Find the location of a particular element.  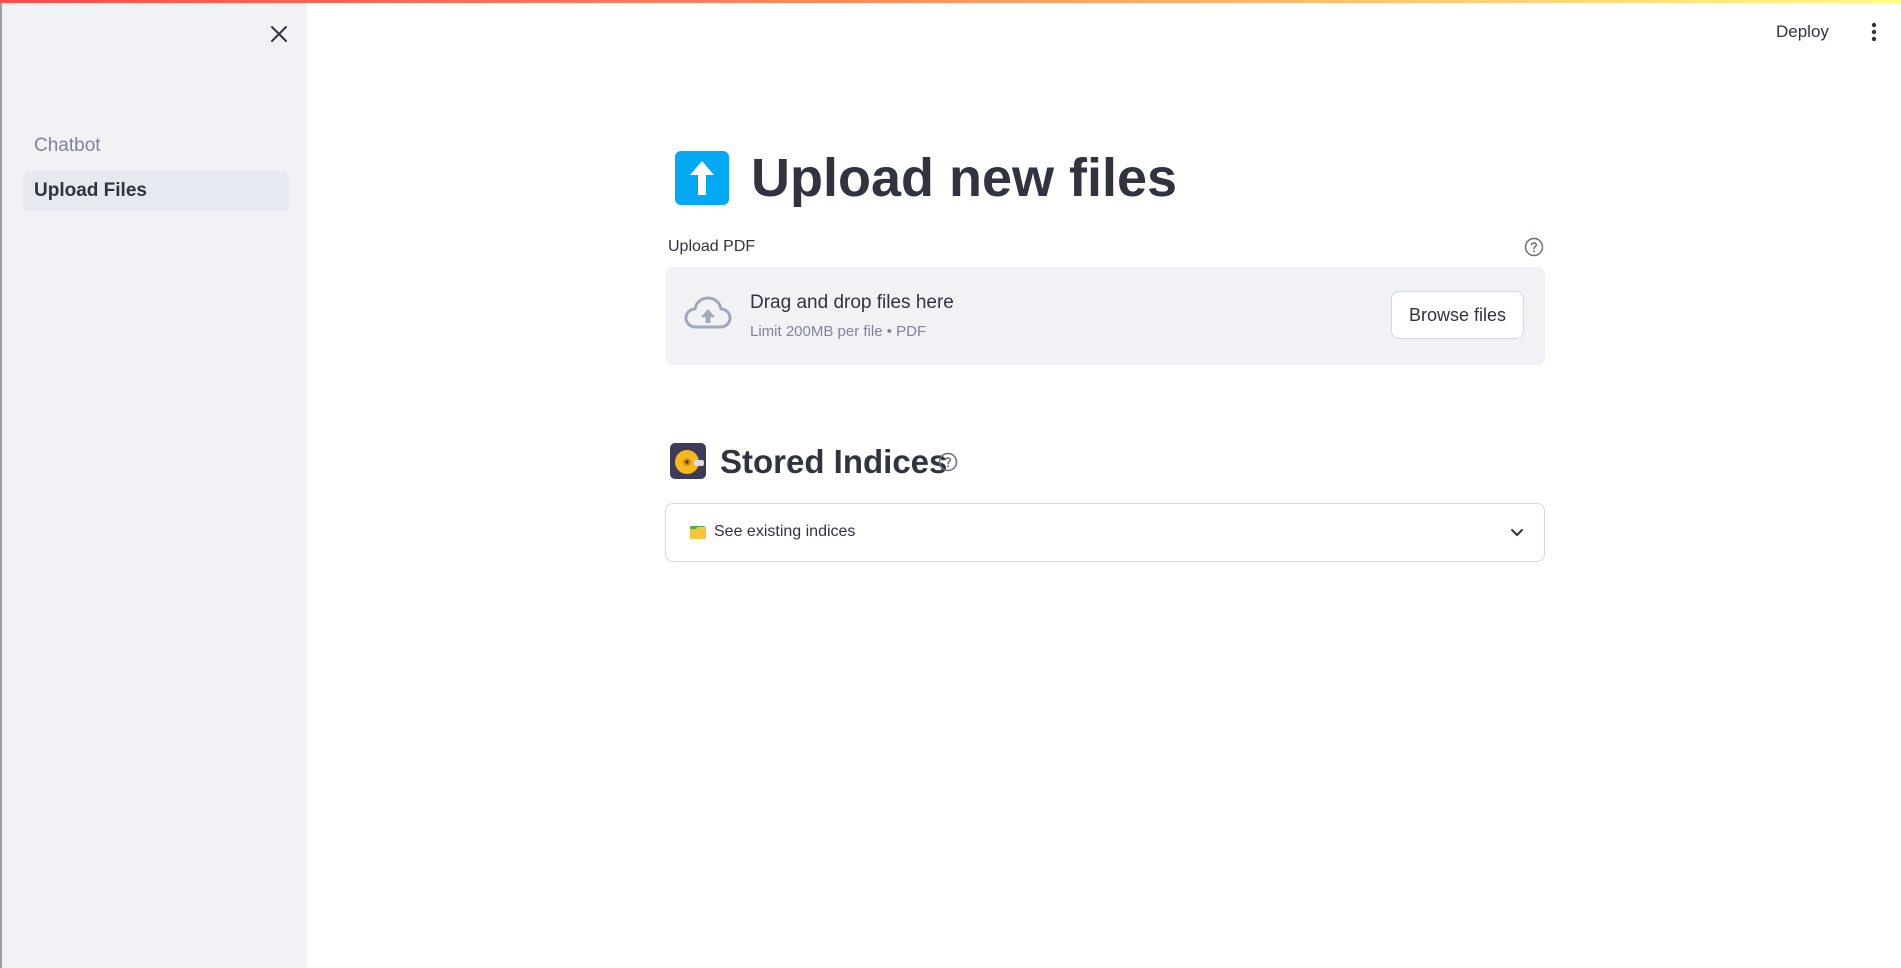

expander-label: See existing indices is located at coordinates (785, 531).